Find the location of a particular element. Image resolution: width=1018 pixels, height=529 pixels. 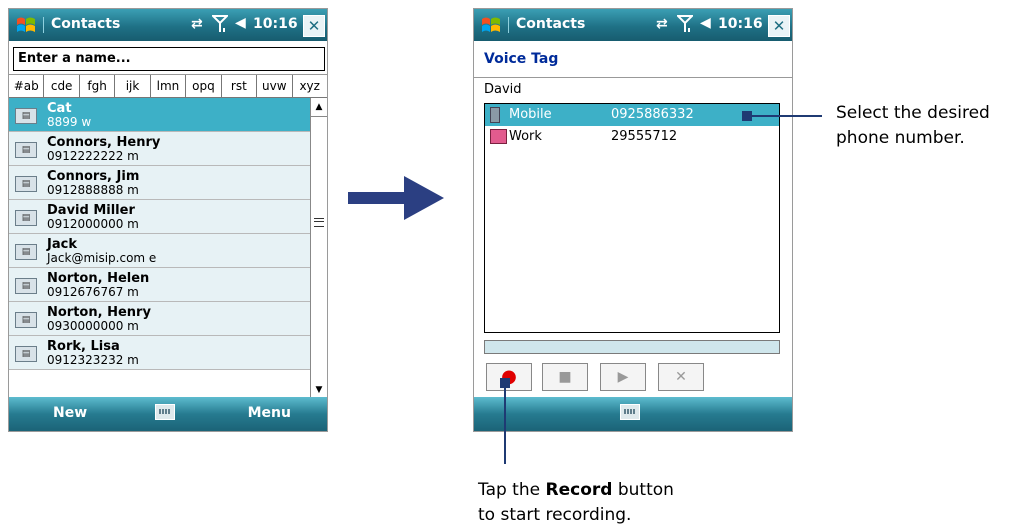

softkey-bar: New Menu is located at coordinates (168, 414).